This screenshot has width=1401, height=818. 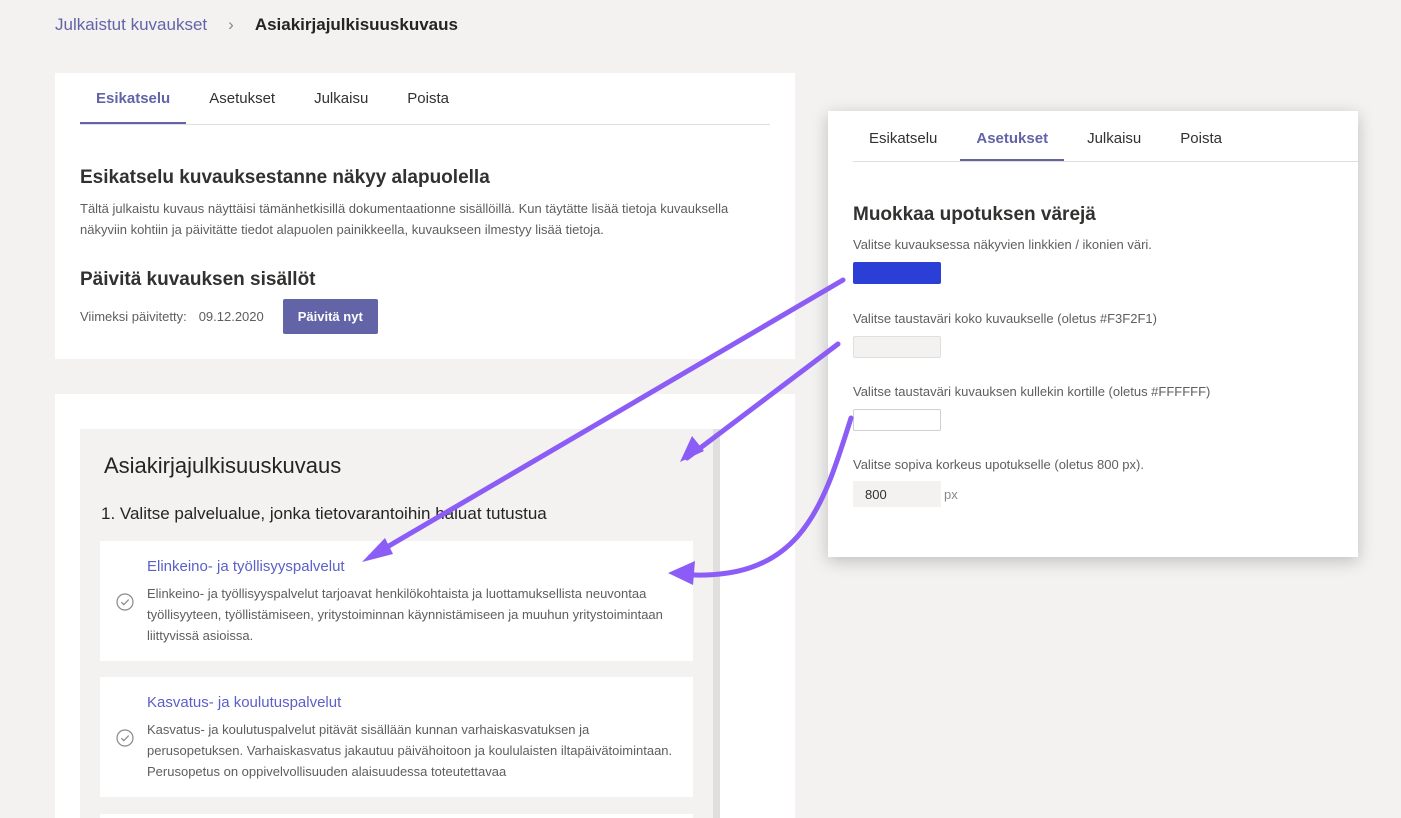 What do you see at coordinates (198, 279) in the screenshot?
I see `update-heading: Päivitä kuvauksen sisällöt` at bounding box center [198, 279].